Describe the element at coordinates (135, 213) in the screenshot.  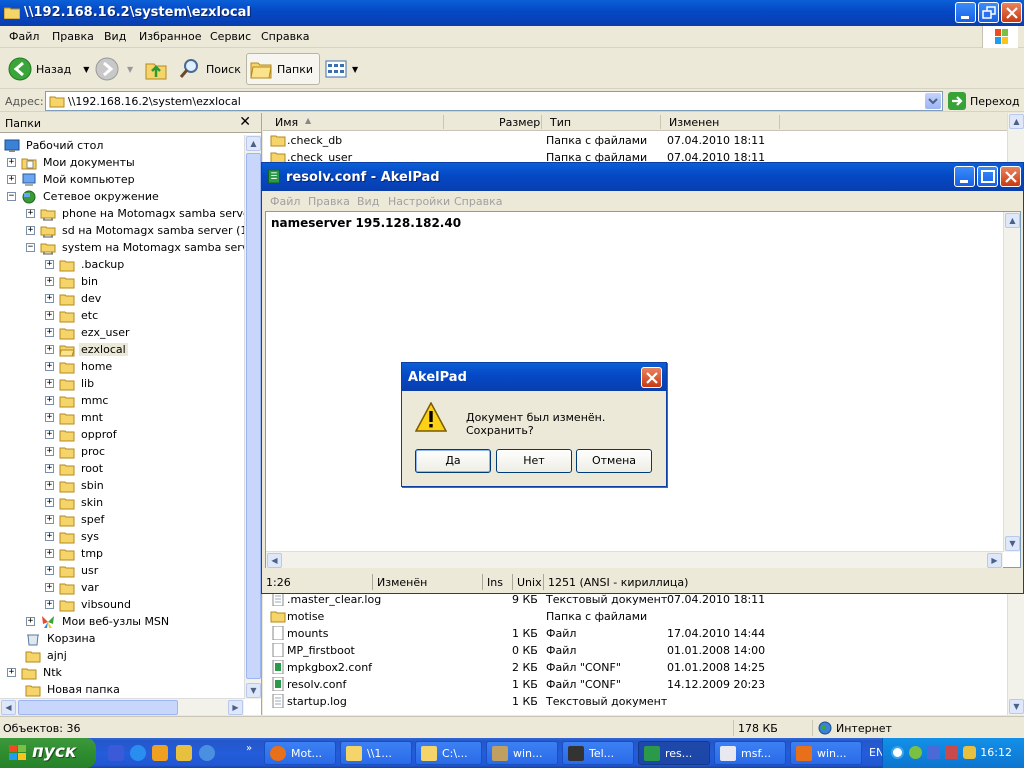
I see `tree-item-phone-share: + phone на Motomagx samba server (19` at that location.